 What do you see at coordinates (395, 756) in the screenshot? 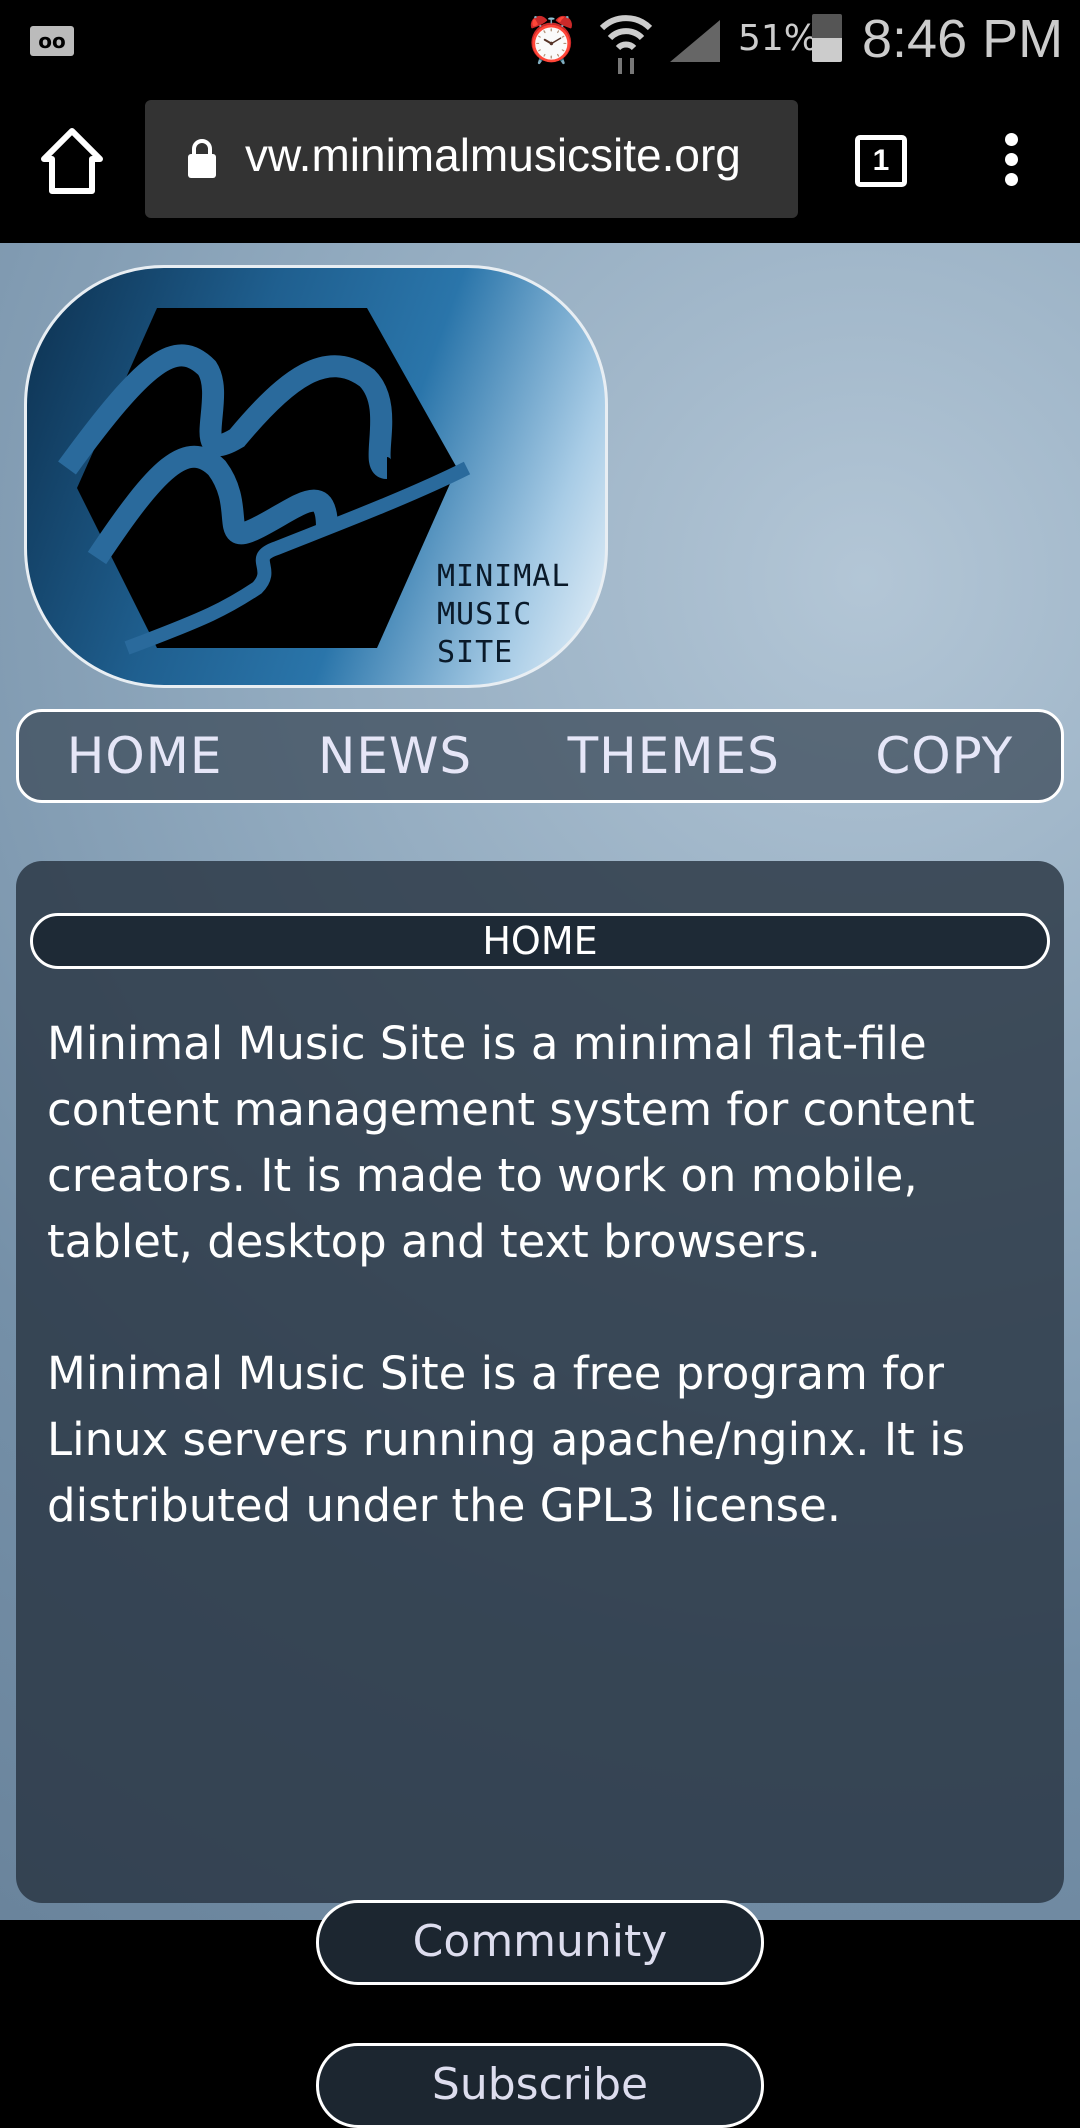
I see `nav-news: NEWS` at bounding box center [395, 756].